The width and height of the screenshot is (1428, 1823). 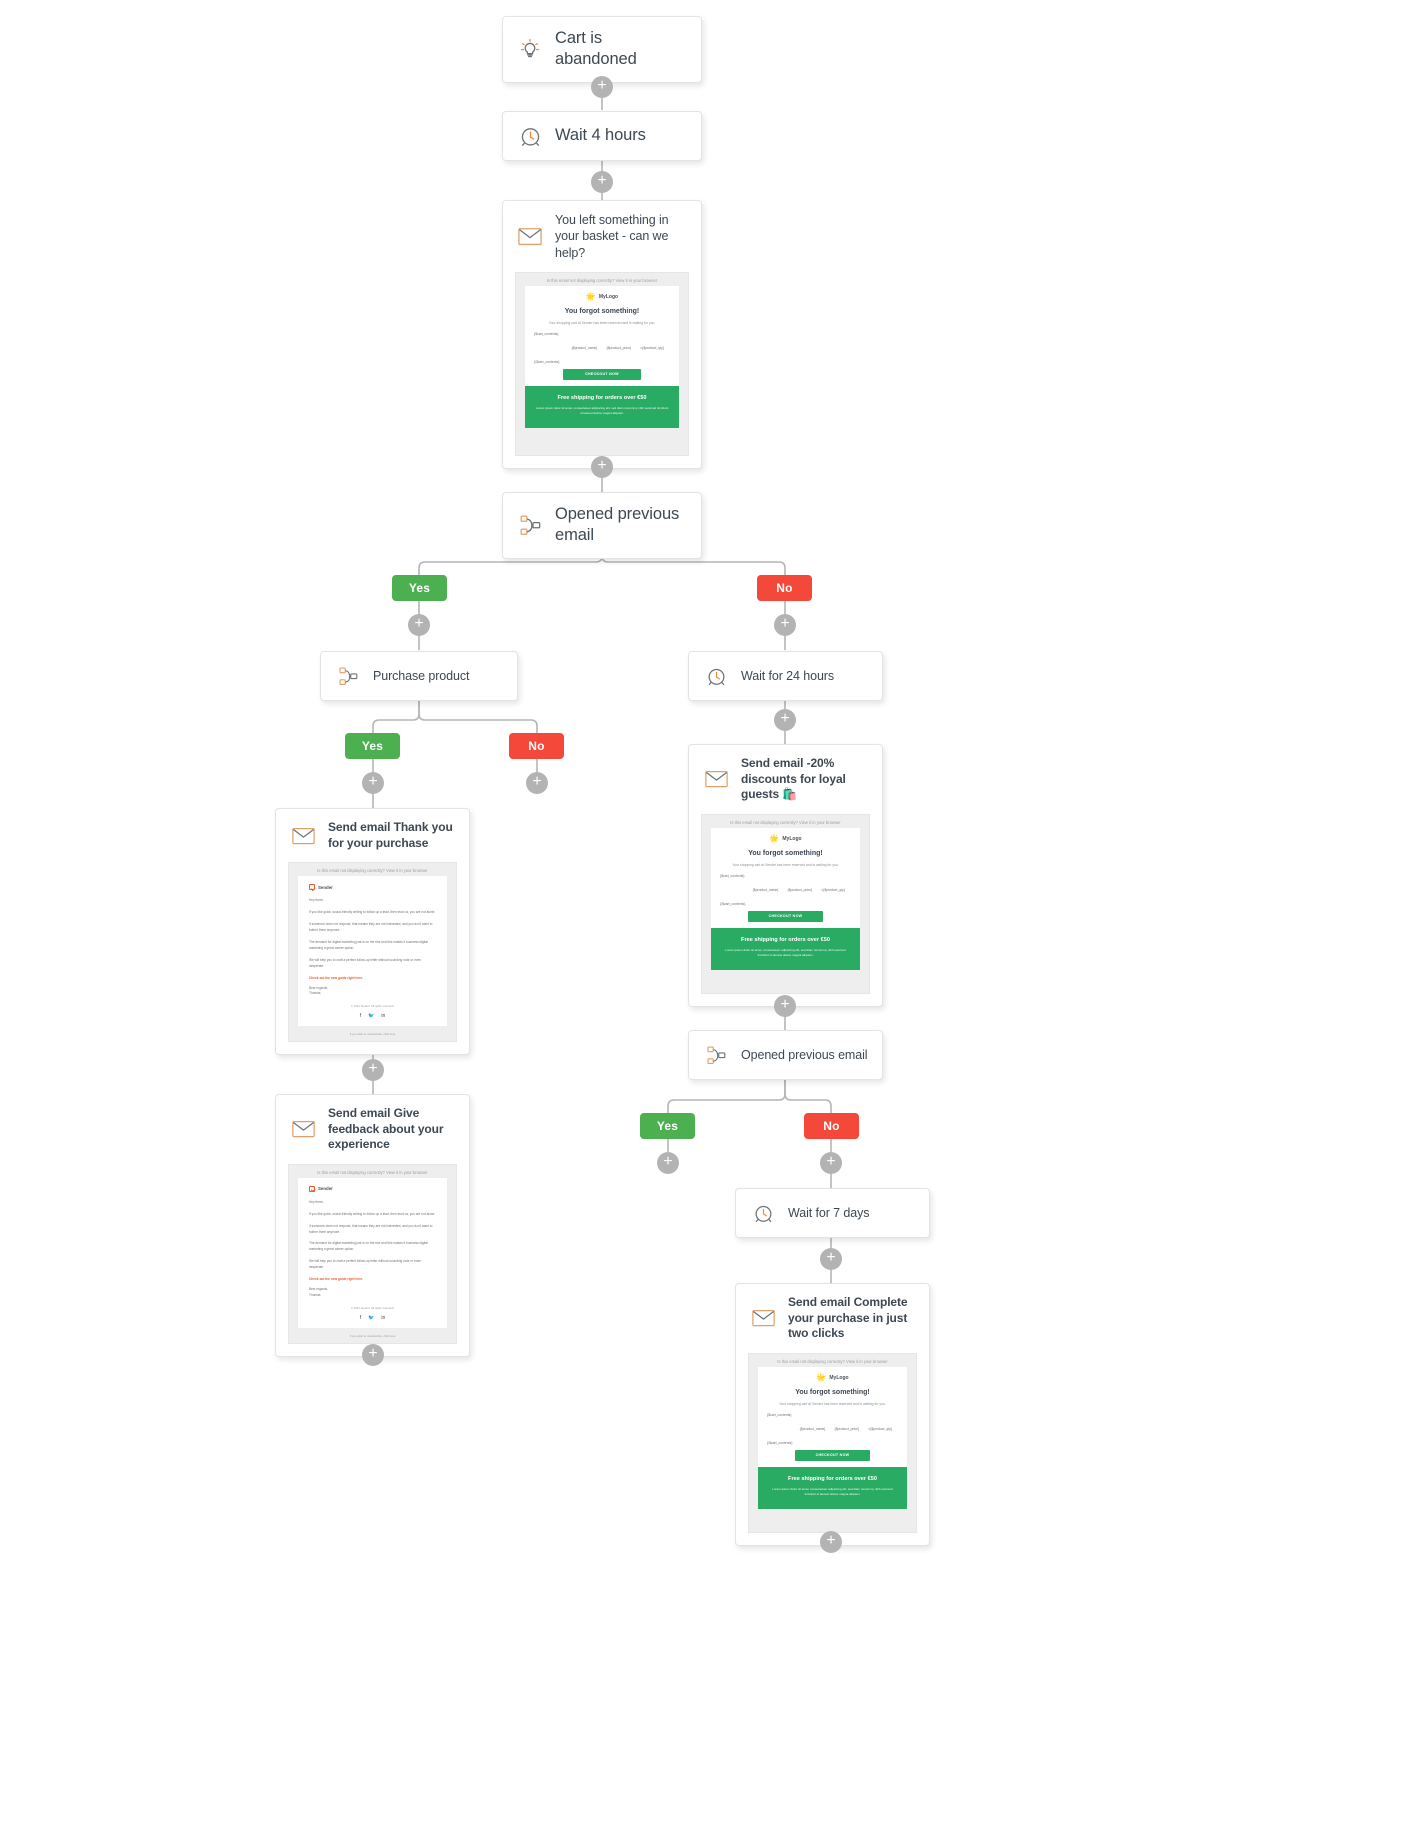 I want to click on node-label: Opened previous email, so click(x=804, y=1054).